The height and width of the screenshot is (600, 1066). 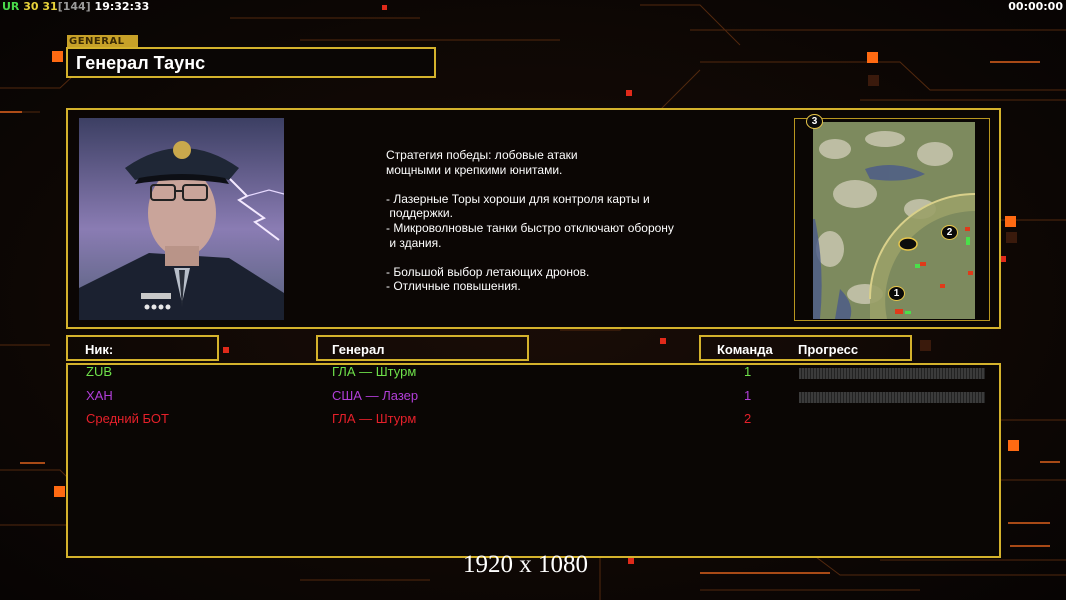 What do you see at coordinates (48, 6) in the screenshot?
I see `hud-segment: 31` at bounding box center [48, 6].